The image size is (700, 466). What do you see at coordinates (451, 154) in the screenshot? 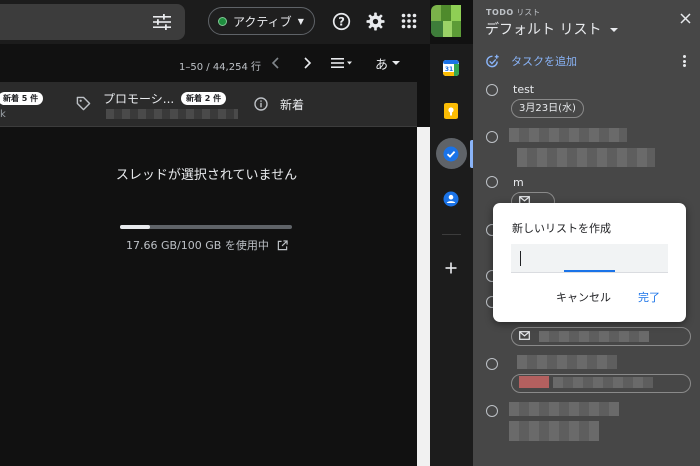
I see `tasks-icon` at bounding box center [451, 154].